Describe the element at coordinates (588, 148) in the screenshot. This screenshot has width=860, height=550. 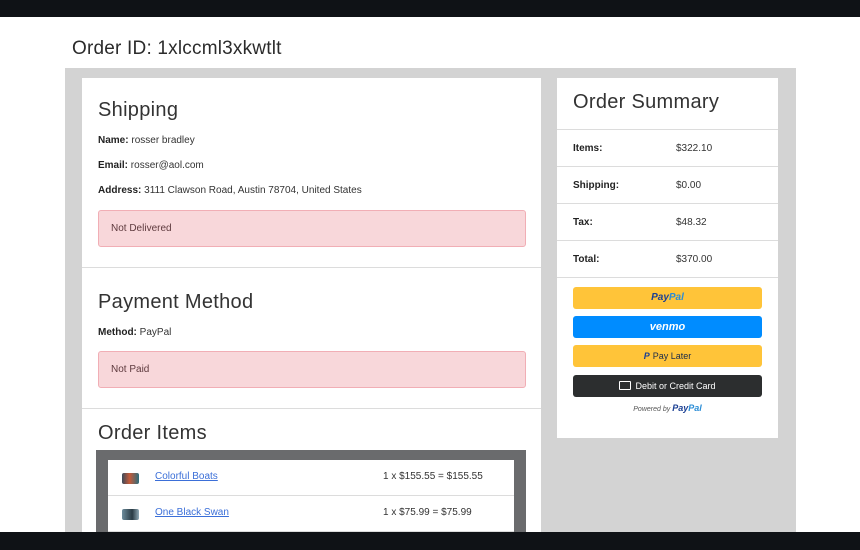
I see `summary-label: Items:` at that location.